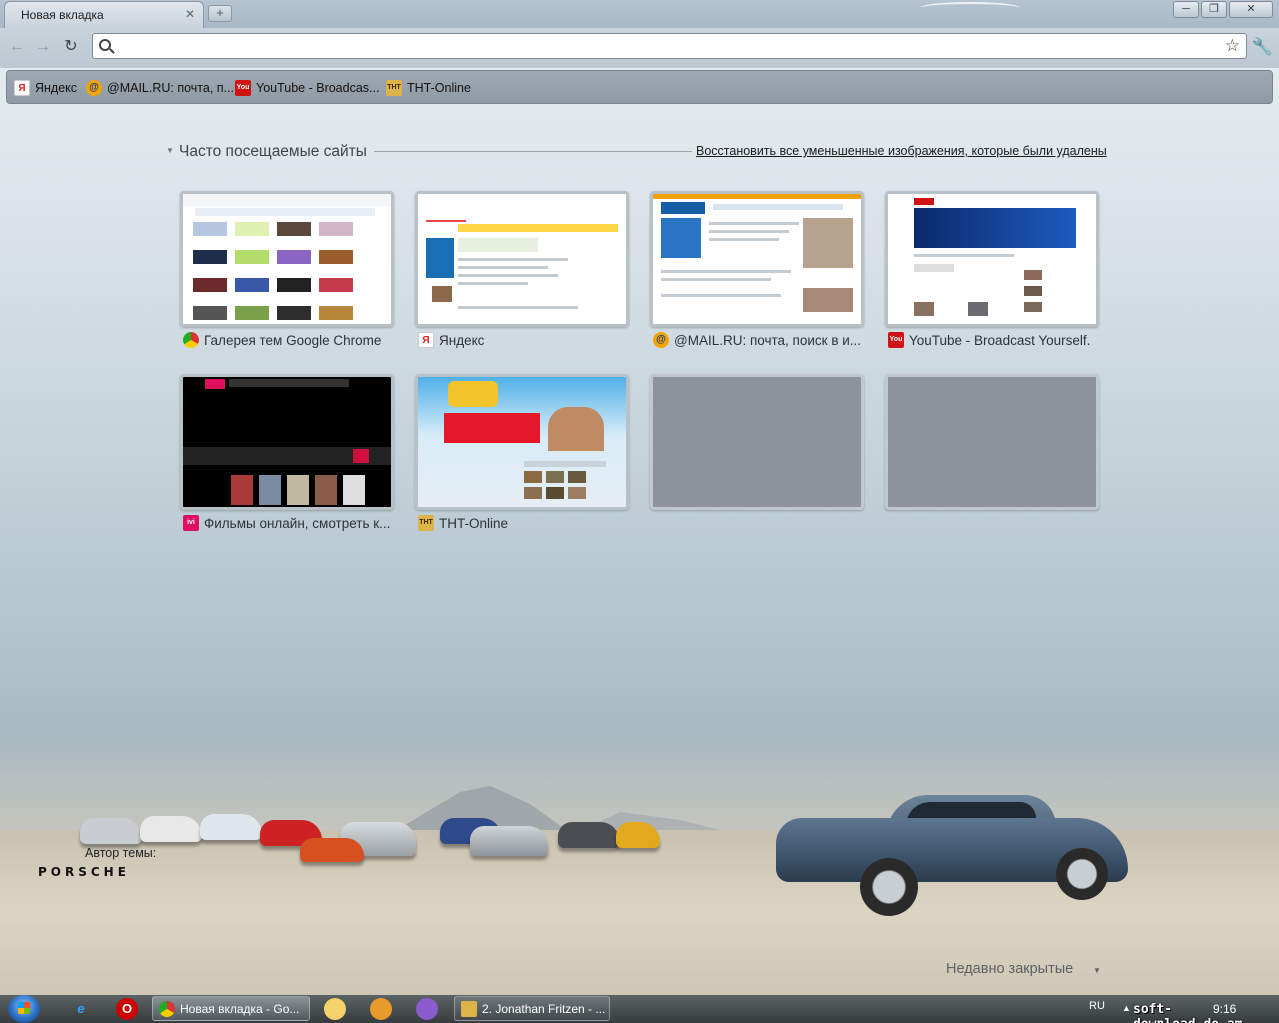 The image size is (1279, 1023). What do you see at coordinates (1186, 9) in the screenshot?
I see `minimize-button: ─` at bounding box center [1186, 9].